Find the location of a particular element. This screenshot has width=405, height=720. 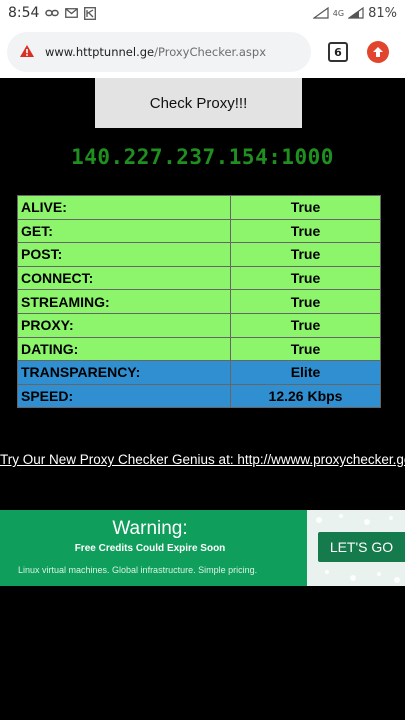

link-icon is located at coordinates (52, 13).